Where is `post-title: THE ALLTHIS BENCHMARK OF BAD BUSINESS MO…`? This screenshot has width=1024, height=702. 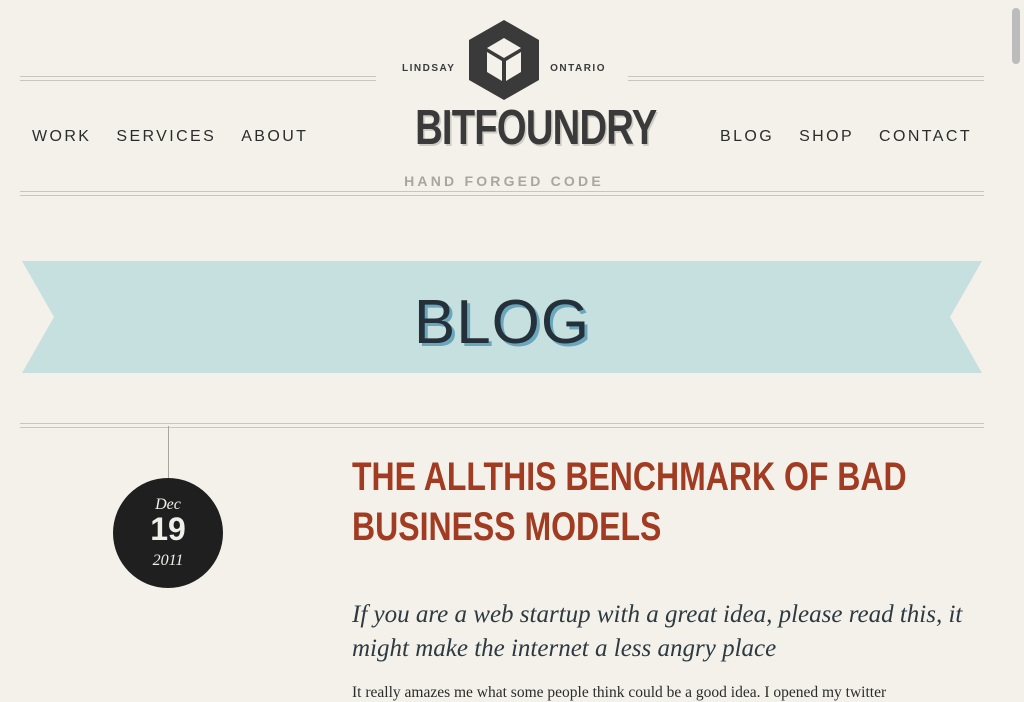 post-title: THE ALLTHIS BENCHMARK OF BAD BUSINESS MO… is located at coordinates (672, 502).